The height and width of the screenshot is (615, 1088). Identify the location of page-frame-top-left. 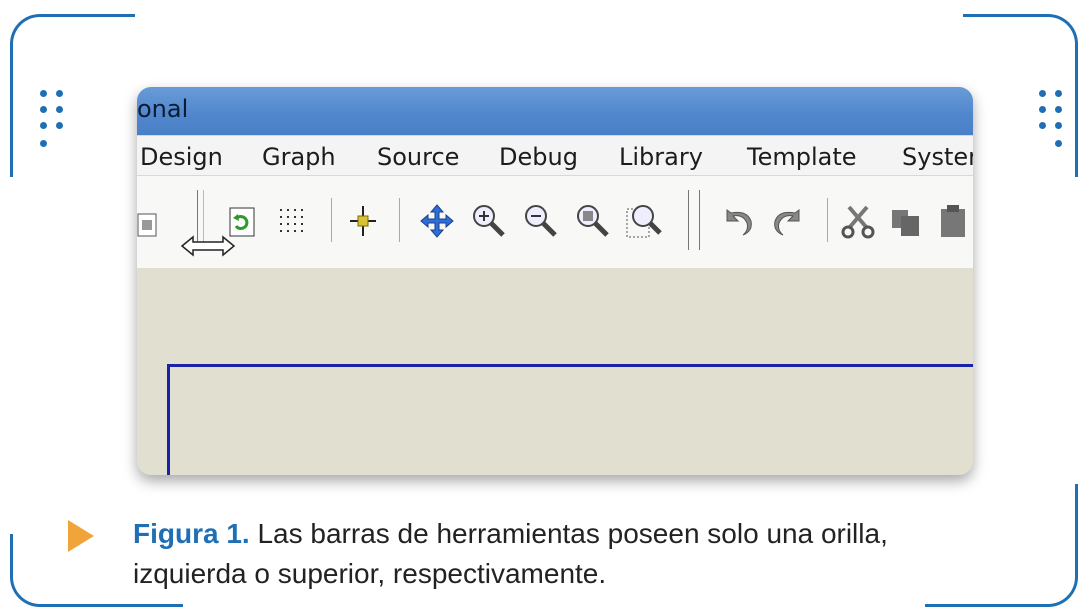
(72, 95).